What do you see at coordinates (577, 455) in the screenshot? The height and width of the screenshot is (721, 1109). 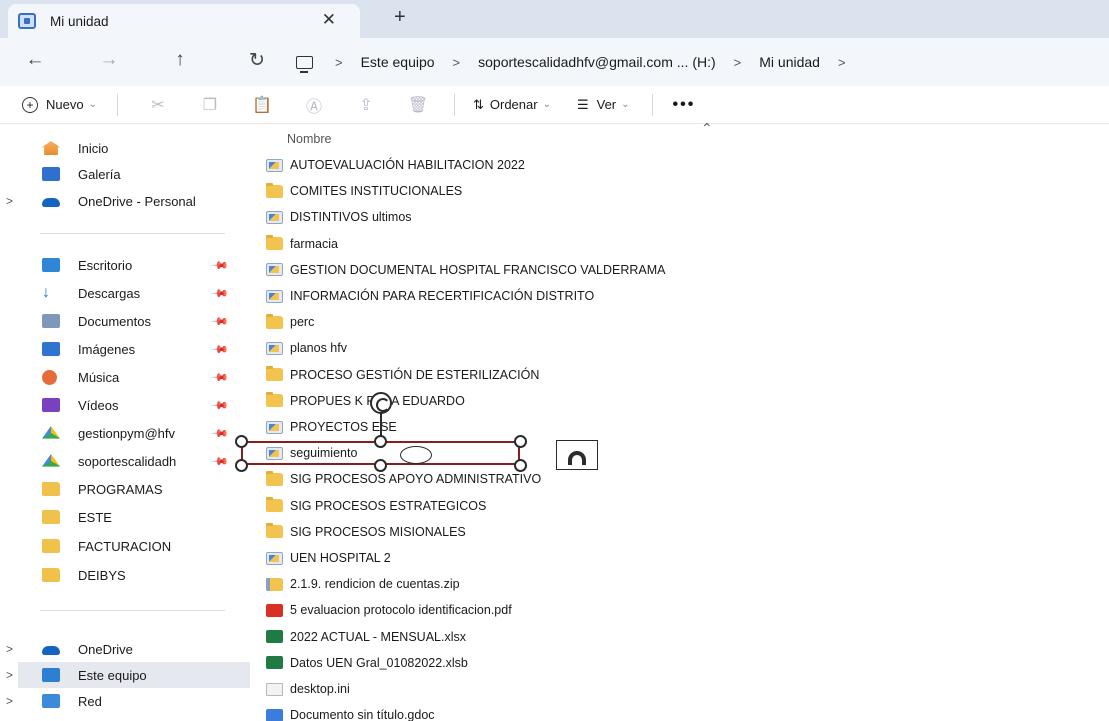 I see `layout-options-button` at bounding box center [577, 455].